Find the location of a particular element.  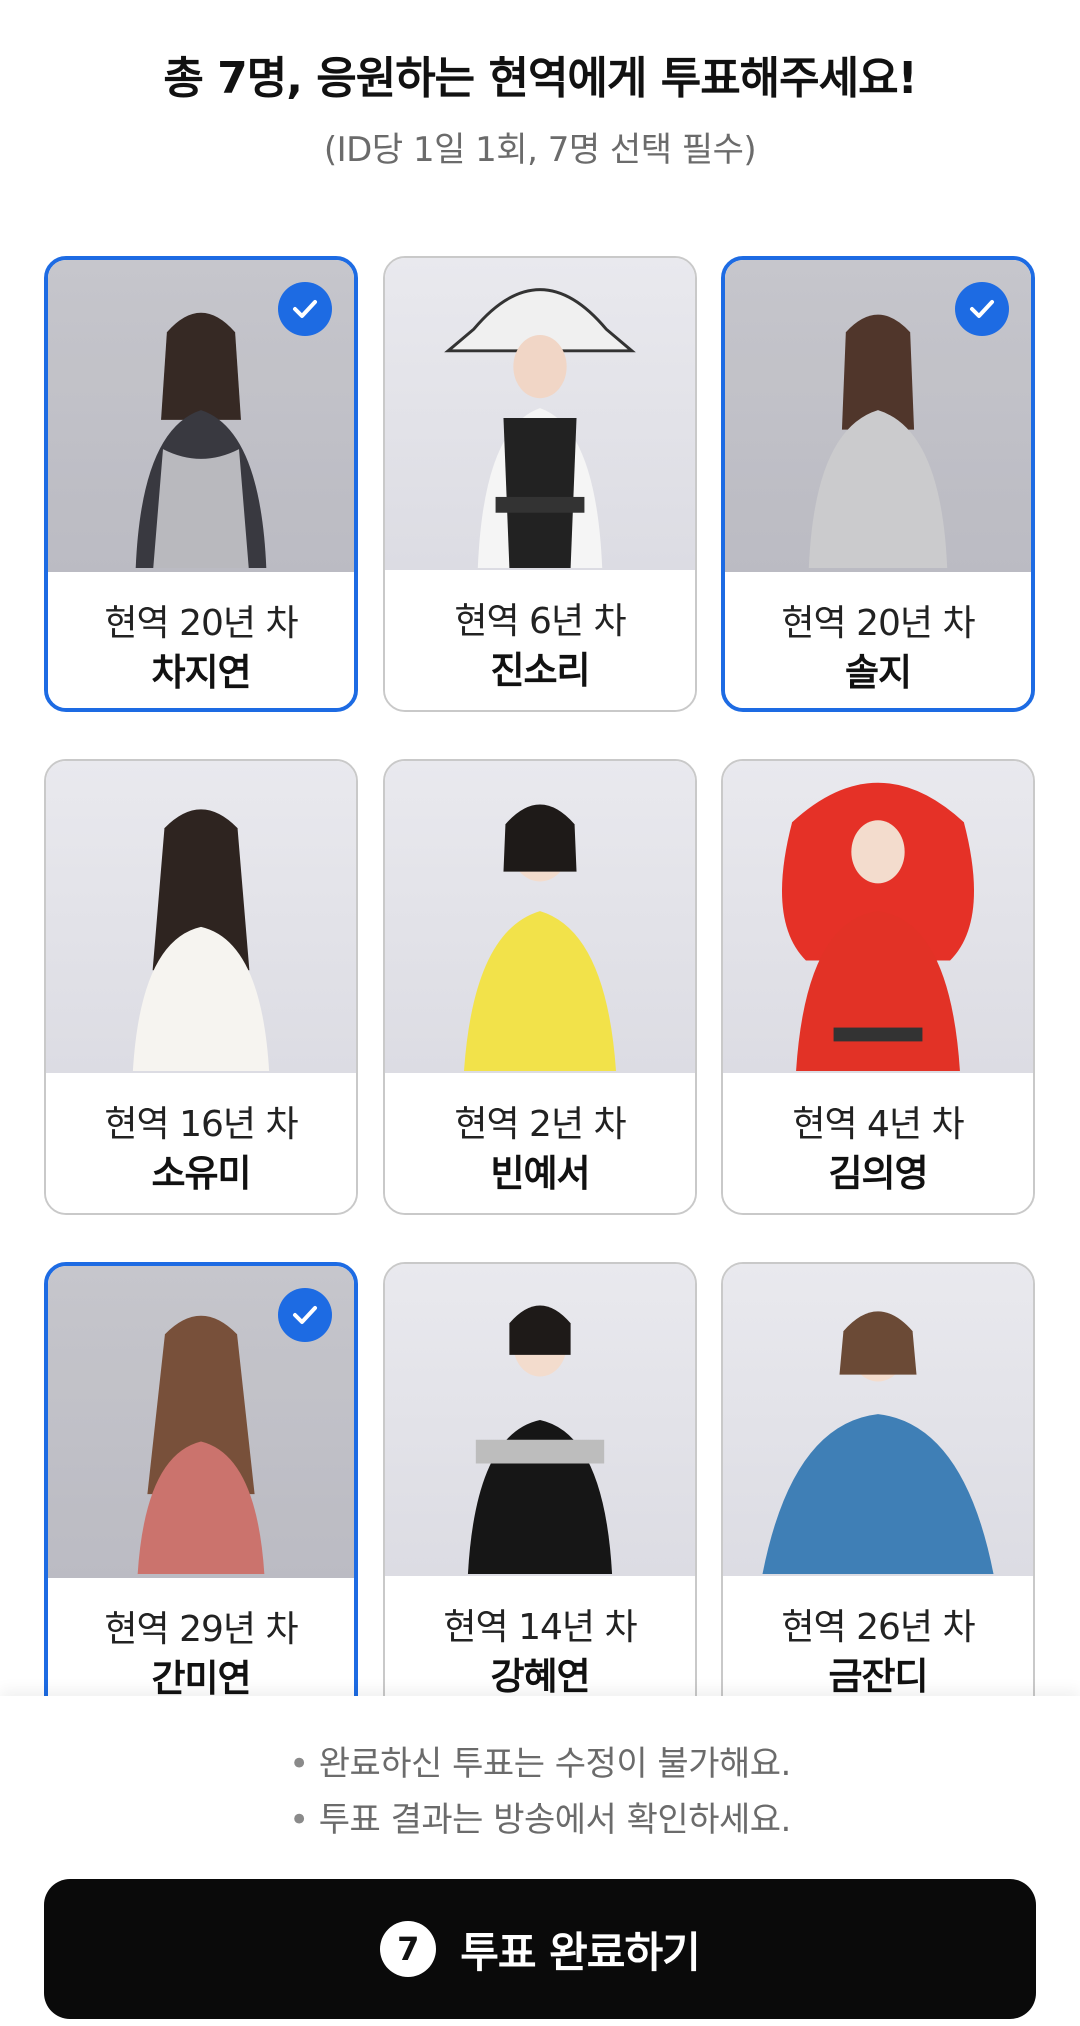

candidate-label: 현역 14년 차 강혜연 is located at coordinates (540, 1638).